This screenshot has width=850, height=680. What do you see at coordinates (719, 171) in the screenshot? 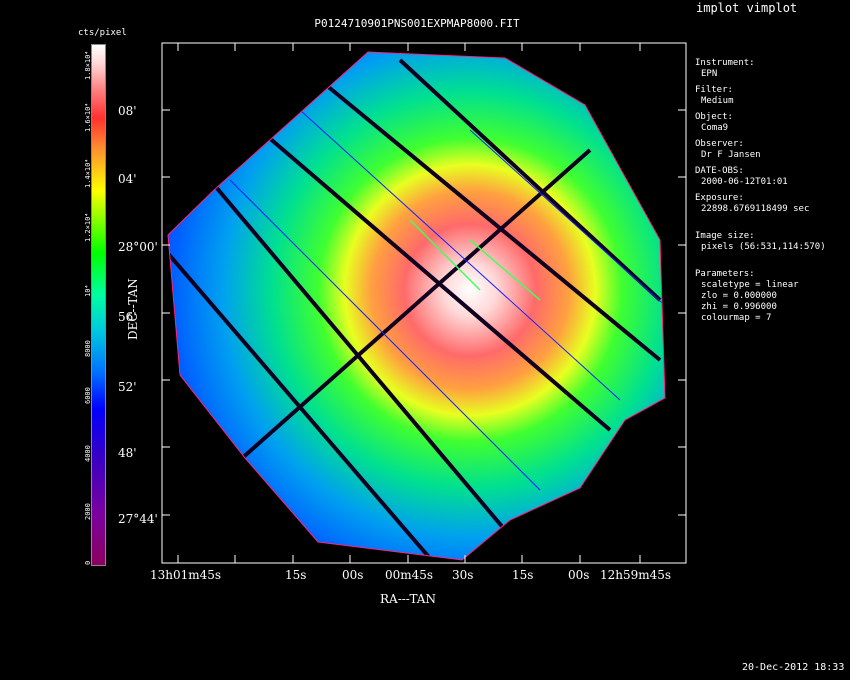
I see `date-label: DATE-OBS:` at bounding box center [719, 171].